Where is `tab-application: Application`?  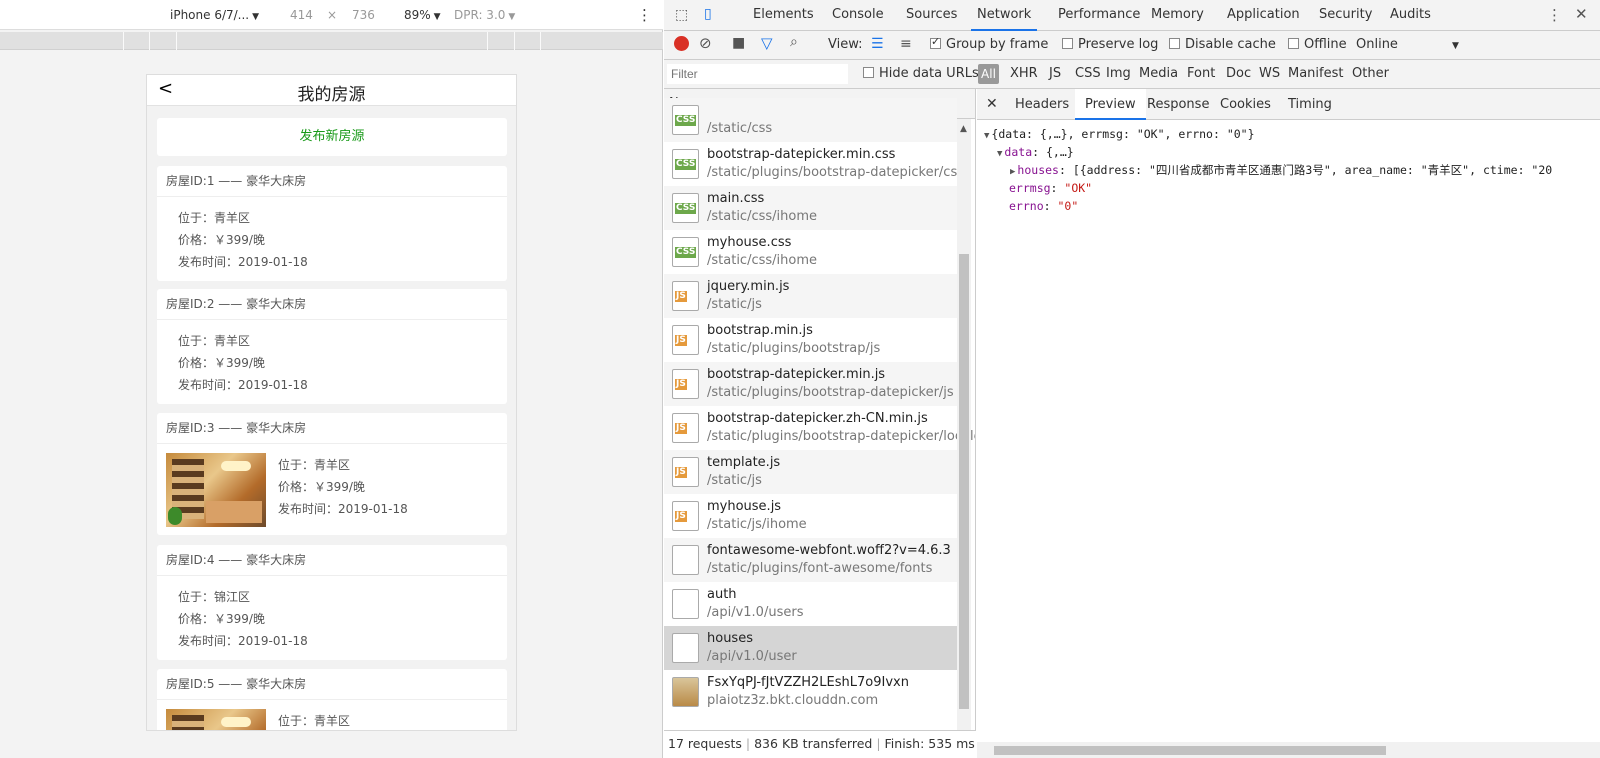 tab-application: Application is located at coordinates (1263, 15).